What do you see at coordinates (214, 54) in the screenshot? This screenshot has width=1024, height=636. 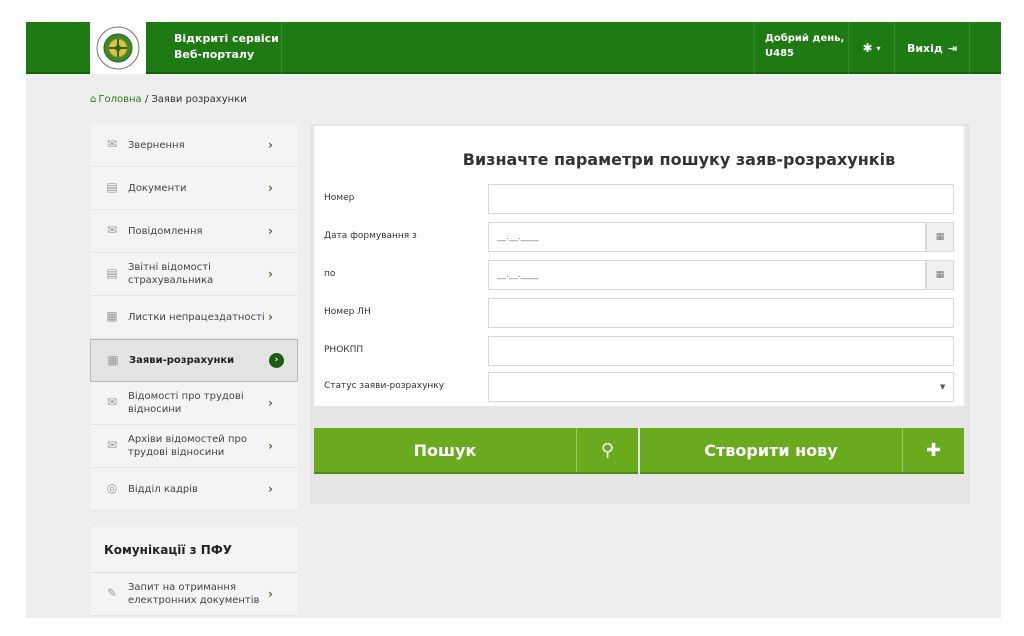 I see `brand-line-2: Веб-порталу` at bounding box center [214, 54].